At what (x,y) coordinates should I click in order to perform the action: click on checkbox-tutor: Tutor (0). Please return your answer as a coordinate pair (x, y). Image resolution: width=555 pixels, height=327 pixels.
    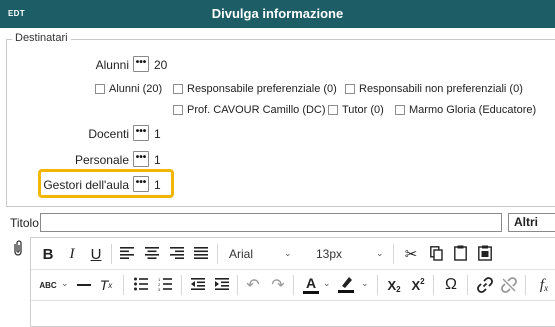
    Looking at the image, I should click on (356, 110).